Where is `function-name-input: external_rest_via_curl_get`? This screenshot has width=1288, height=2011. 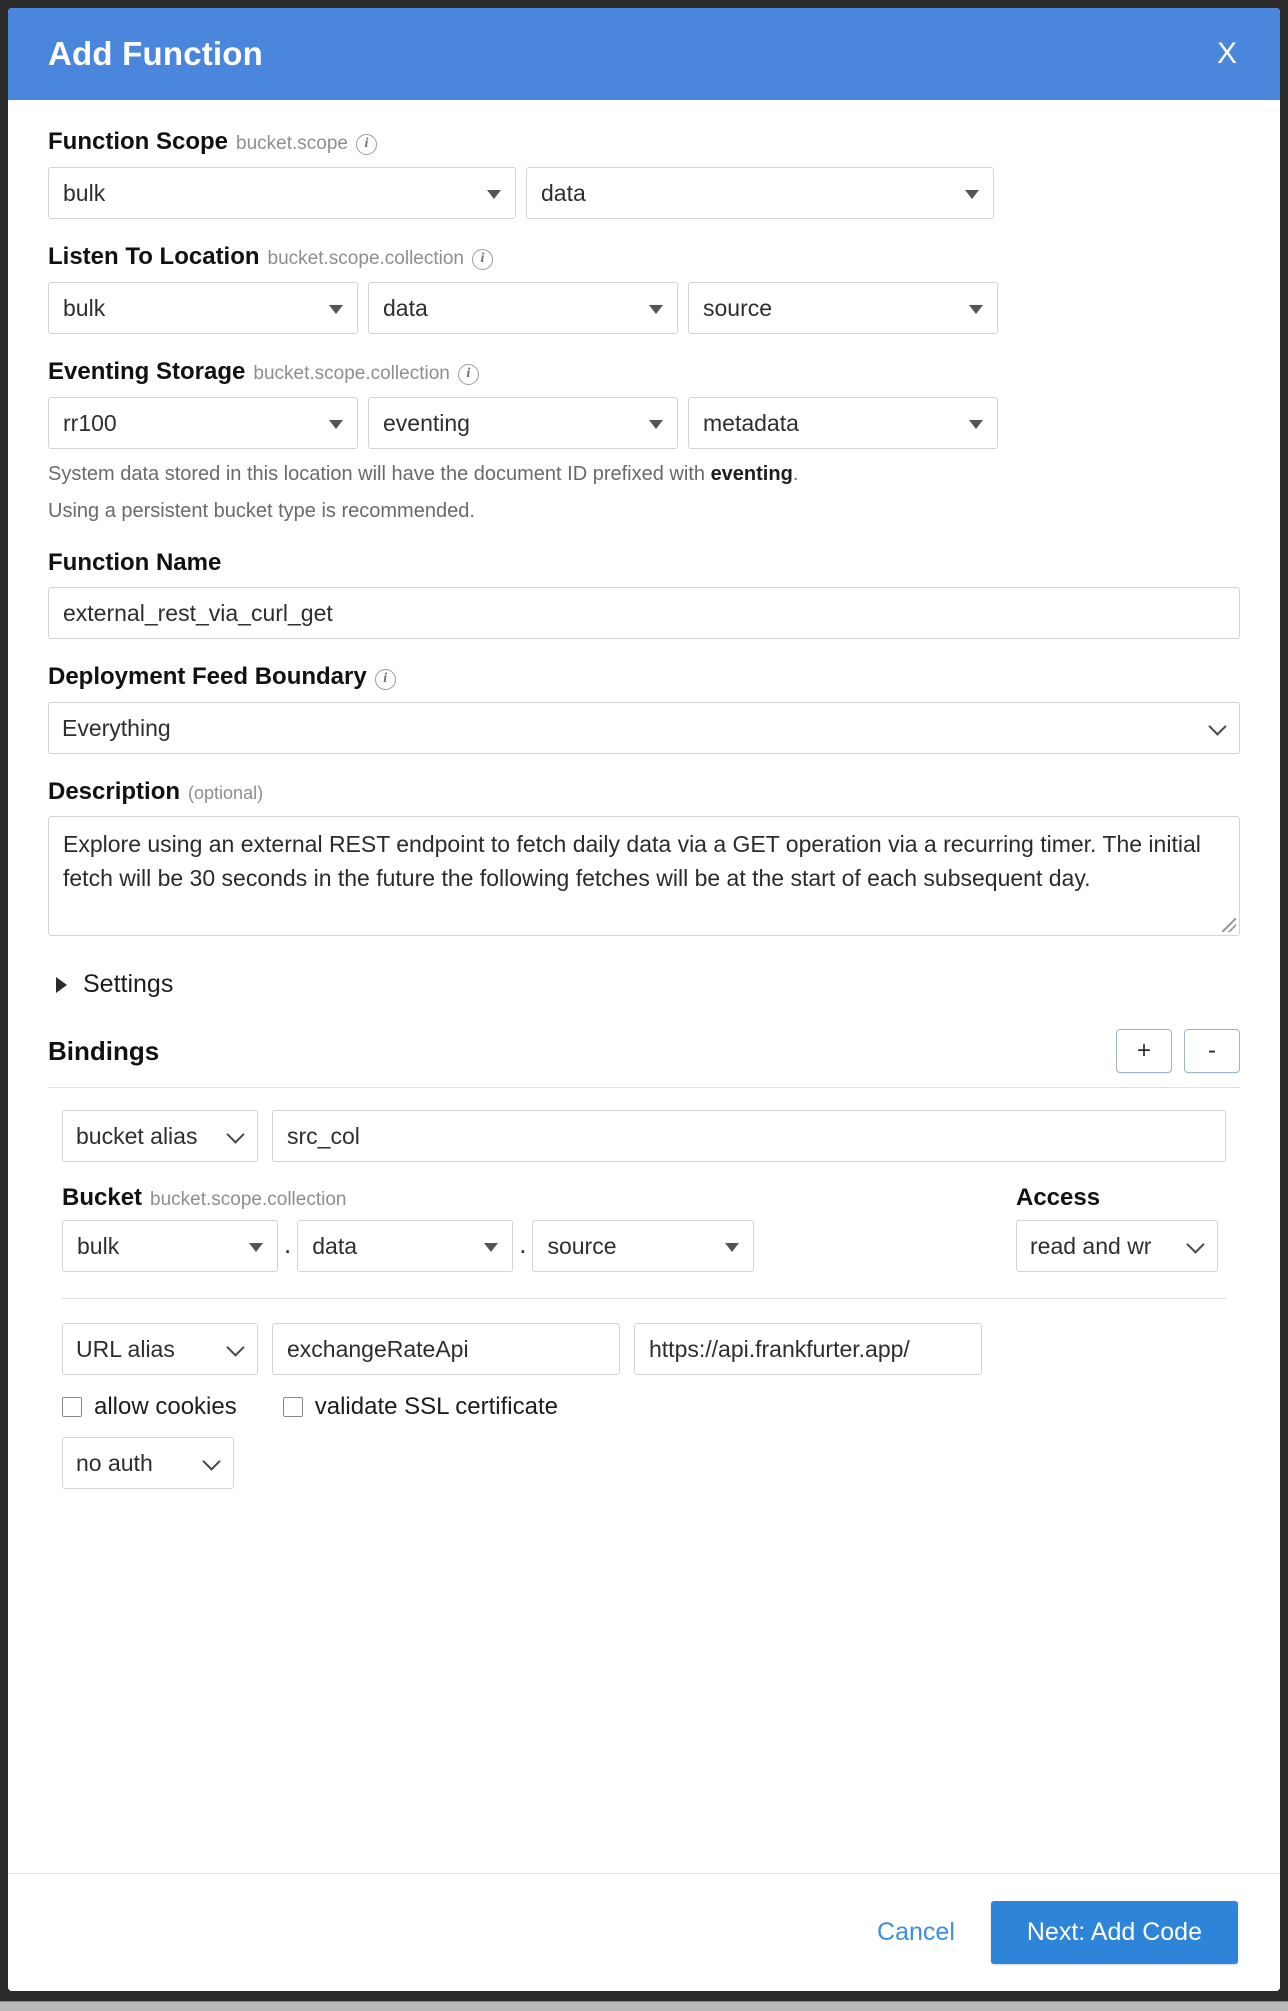
function-name-input: external_rest_via_curl_get is located at coordinates (644, 613).